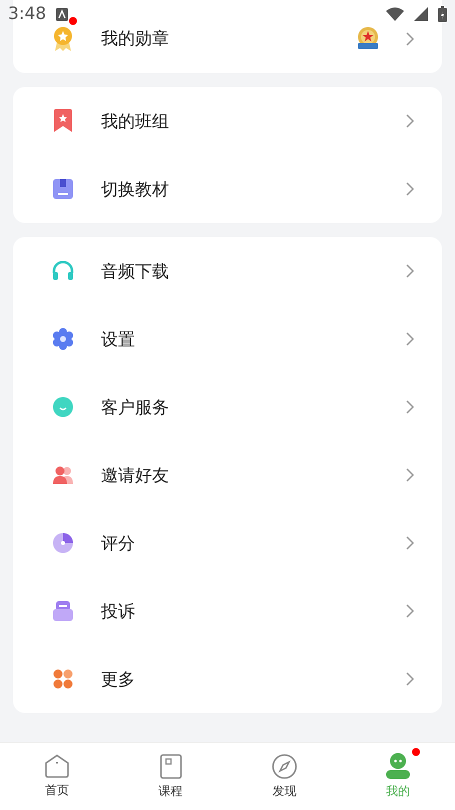 The height and width of the screenshot is (810, 455). Describe the element at coordinates (227, 271) in the screenshot. I see `menu-item: 音频下载` at that location.